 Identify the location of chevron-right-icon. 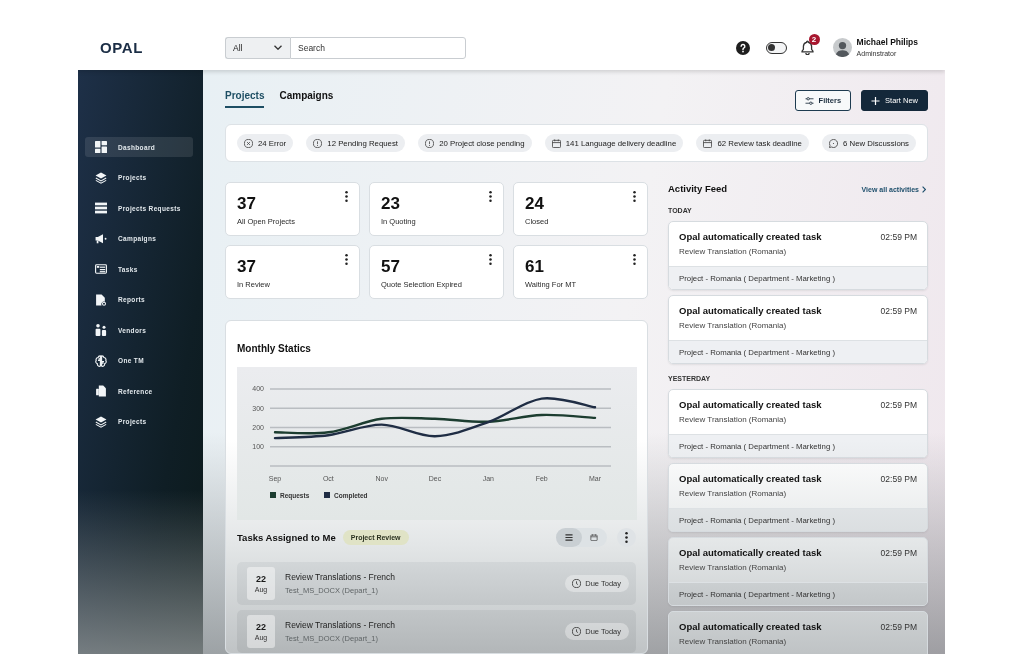
(924, 189).